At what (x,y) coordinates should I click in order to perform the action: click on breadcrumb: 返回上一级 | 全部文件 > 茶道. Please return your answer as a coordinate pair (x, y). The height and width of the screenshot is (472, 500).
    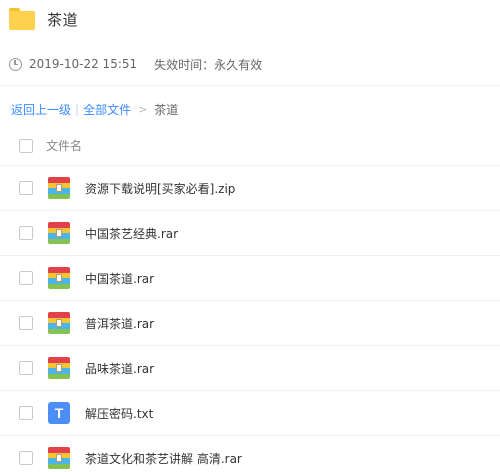
    Looking at the image, I should click on (94, 109).